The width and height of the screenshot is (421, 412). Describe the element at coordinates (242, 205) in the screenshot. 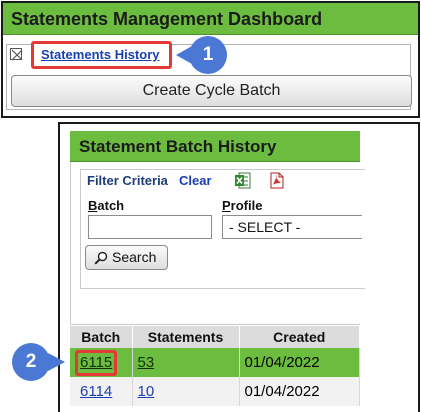

I see `profile-field-label: Profile` at that location.